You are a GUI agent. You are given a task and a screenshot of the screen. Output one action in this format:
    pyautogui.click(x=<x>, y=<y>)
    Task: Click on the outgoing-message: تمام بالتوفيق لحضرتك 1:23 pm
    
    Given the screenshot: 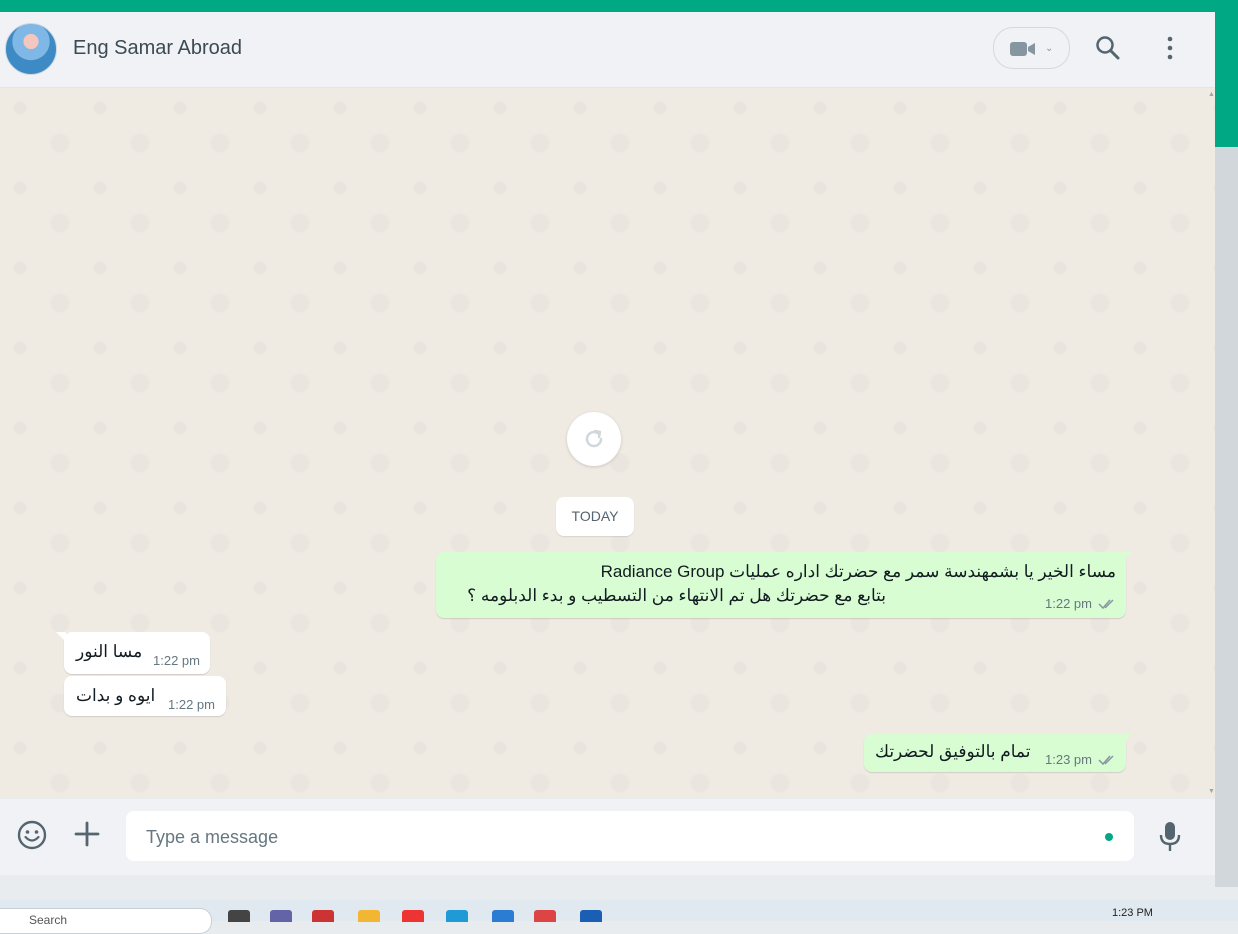 What is the action you would take?
    pyautogui.click(x=998, y=753)
    